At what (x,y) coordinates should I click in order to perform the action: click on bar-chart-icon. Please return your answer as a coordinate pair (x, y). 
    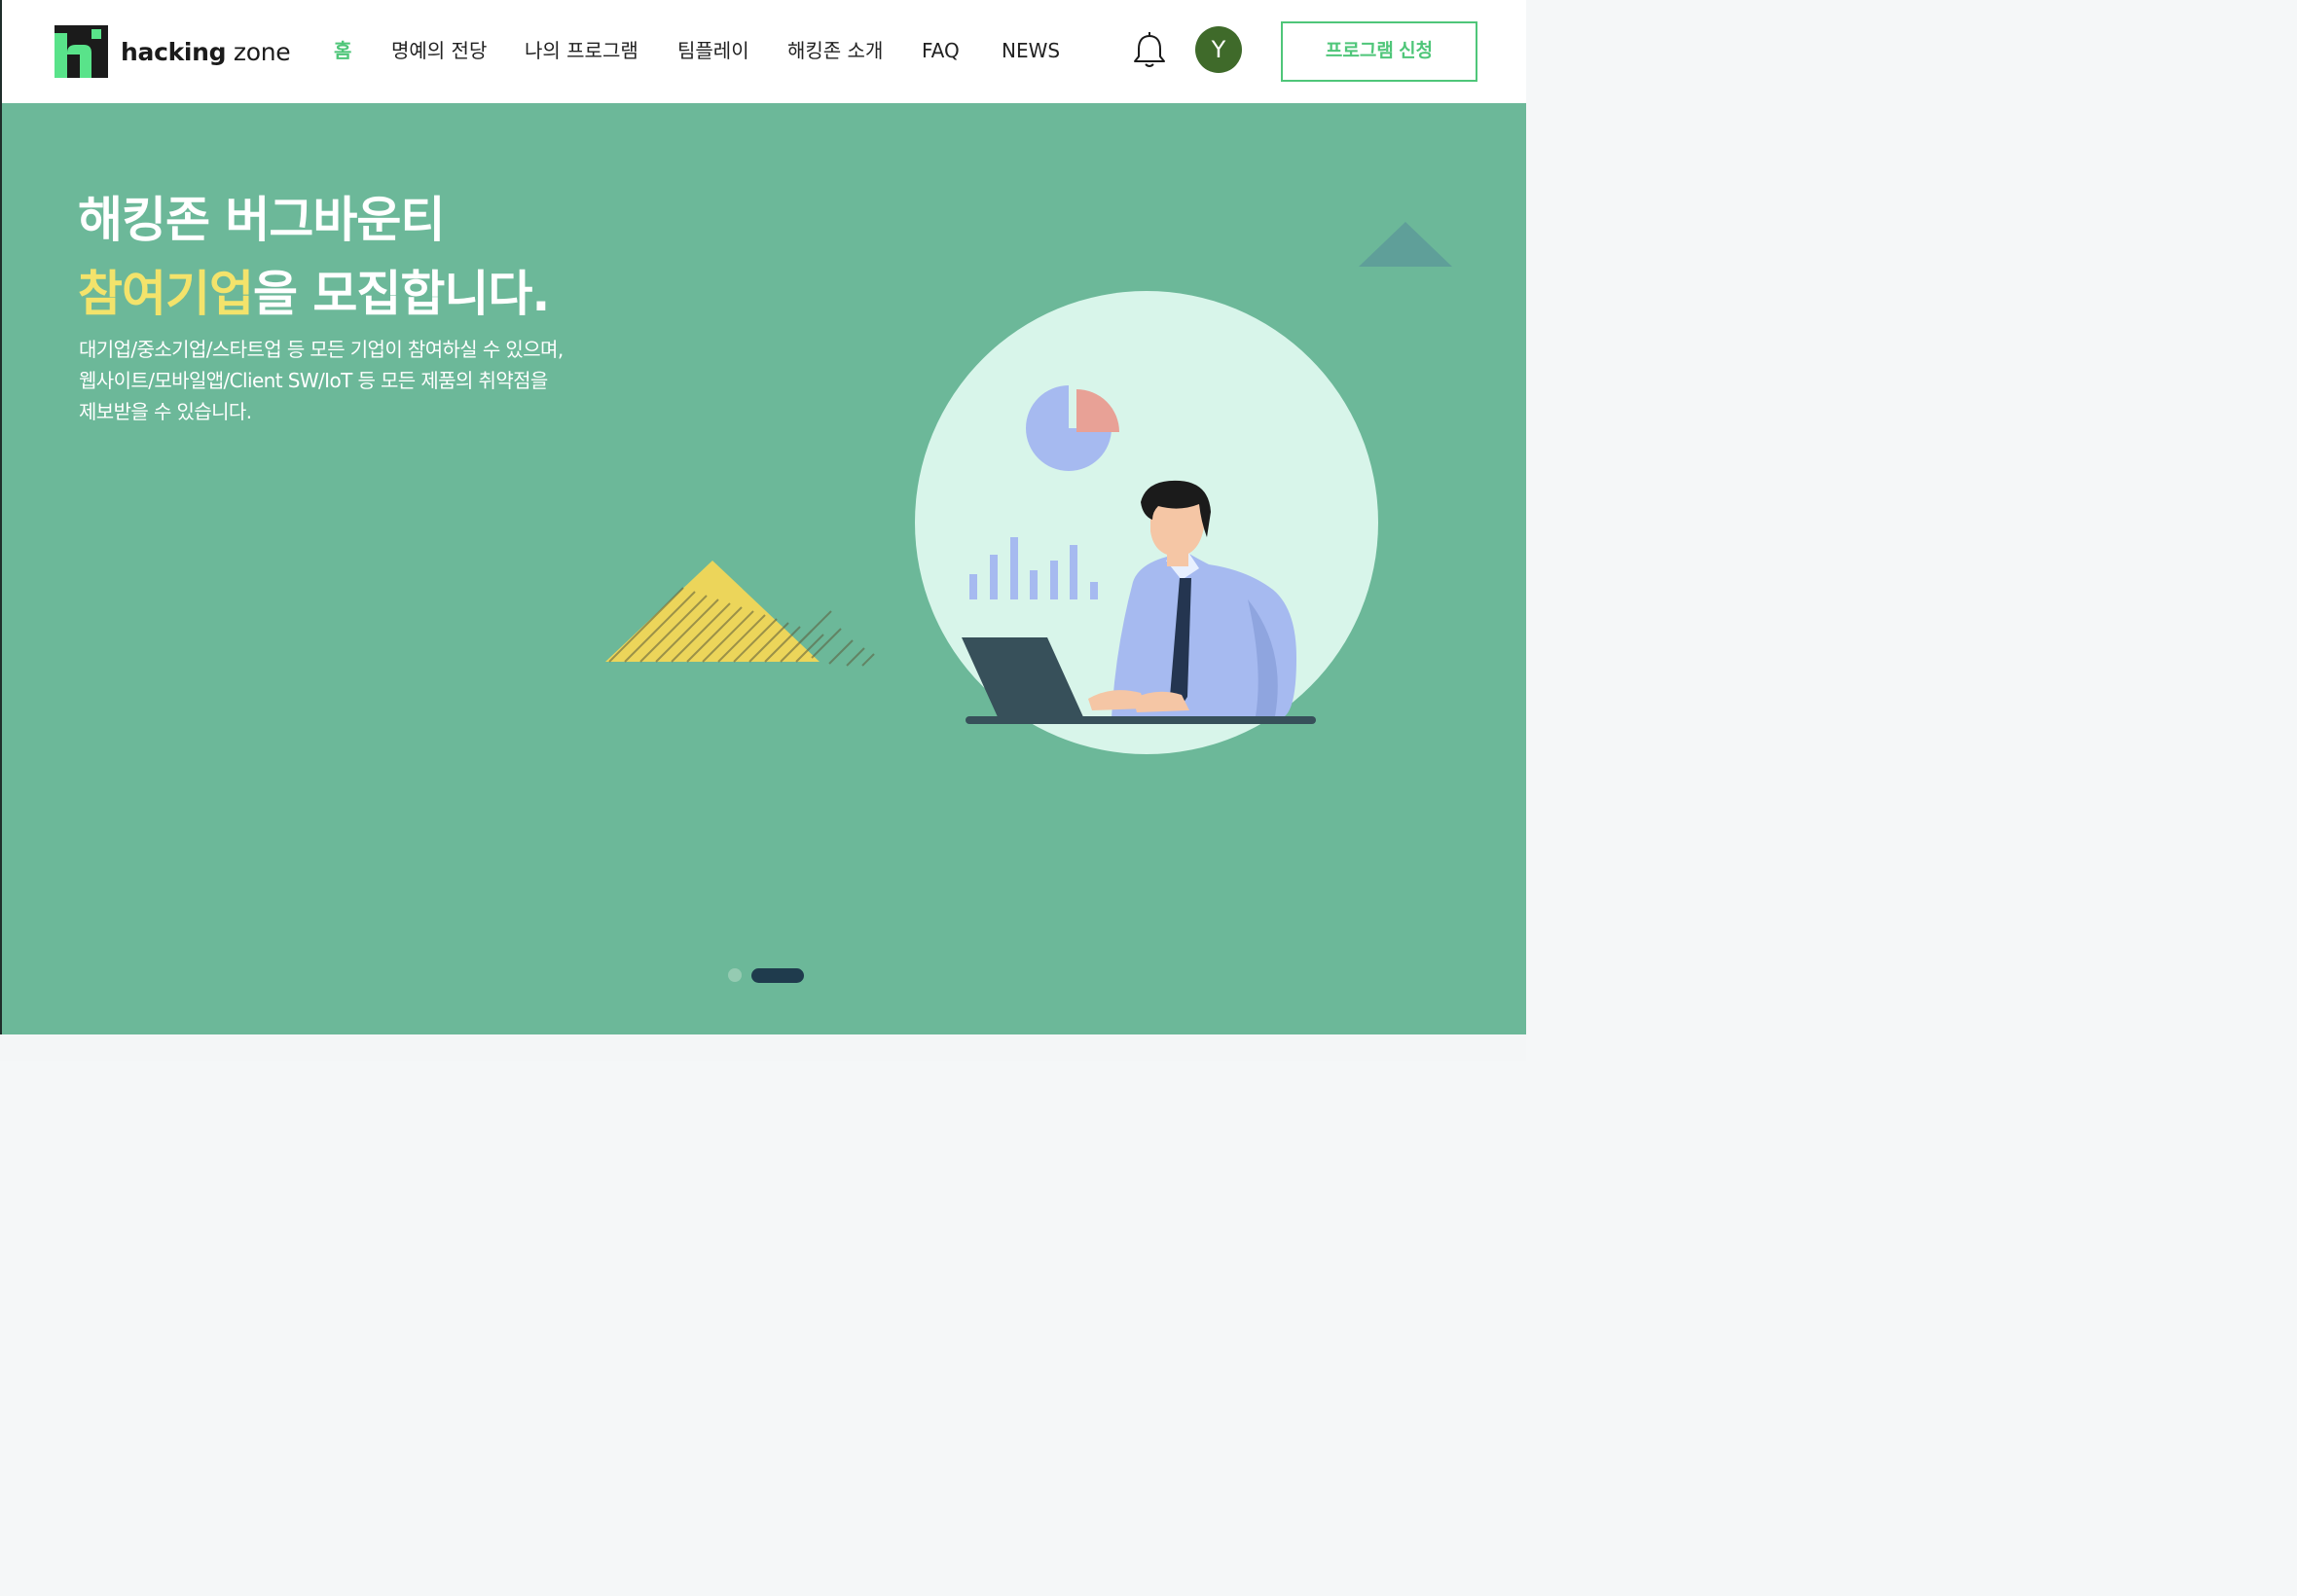
    Looking at the image, I should click on (1033, 568).